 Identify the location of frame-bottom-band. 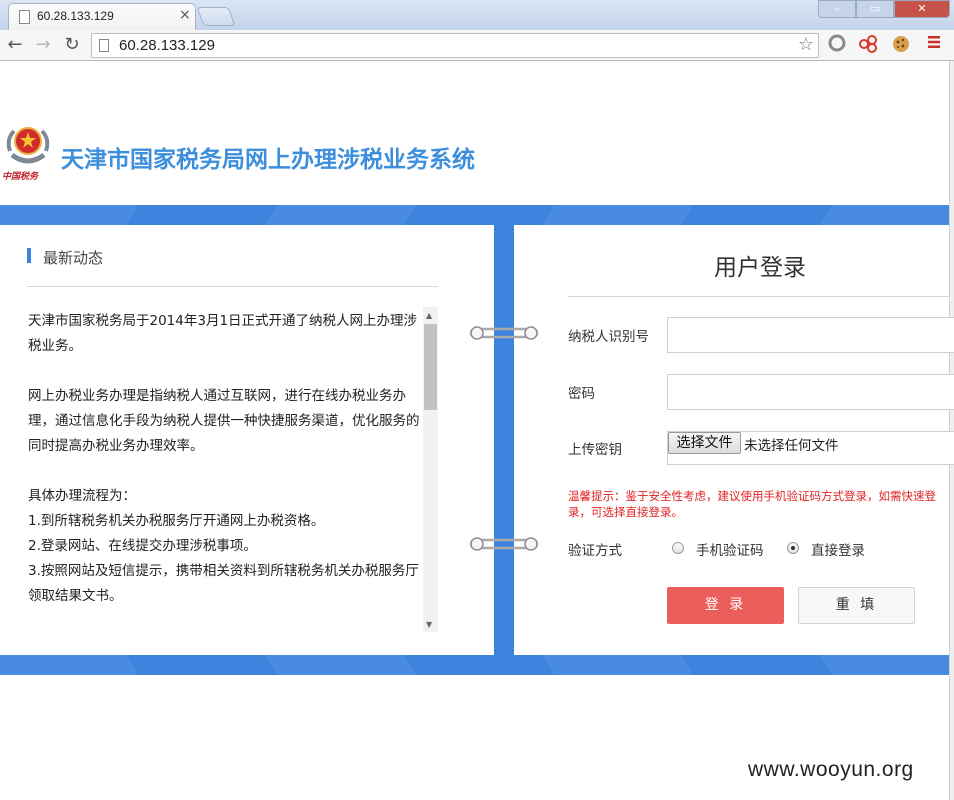
(474, 665).